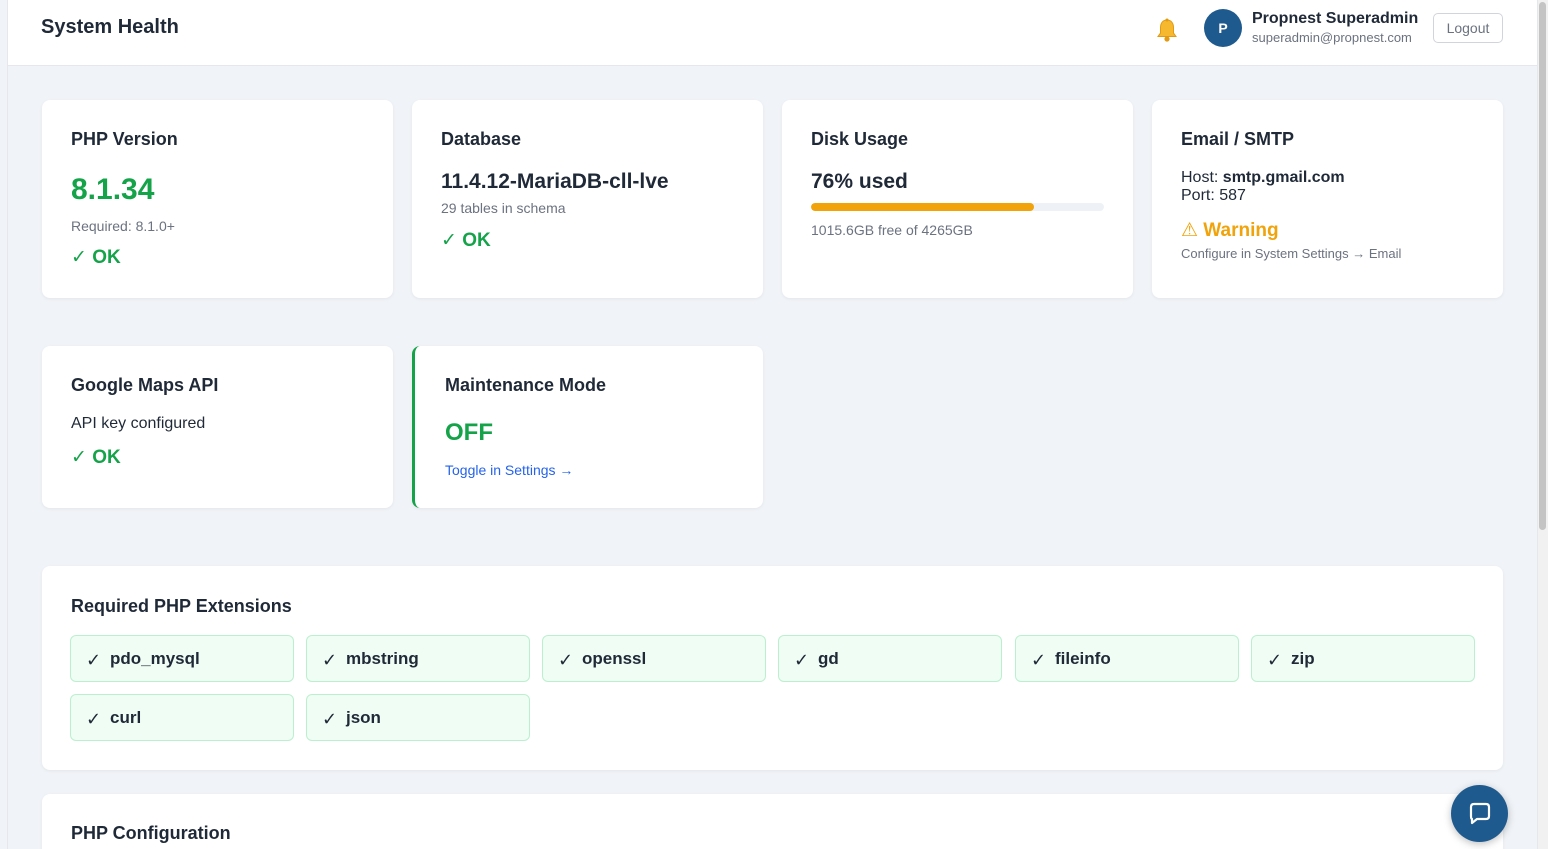 The height and width of the screenshot is (849, 1548). Describe the element at coordinates (182, 717) in the screenshot. I see `extension-chip: ✓ curl` at that location.